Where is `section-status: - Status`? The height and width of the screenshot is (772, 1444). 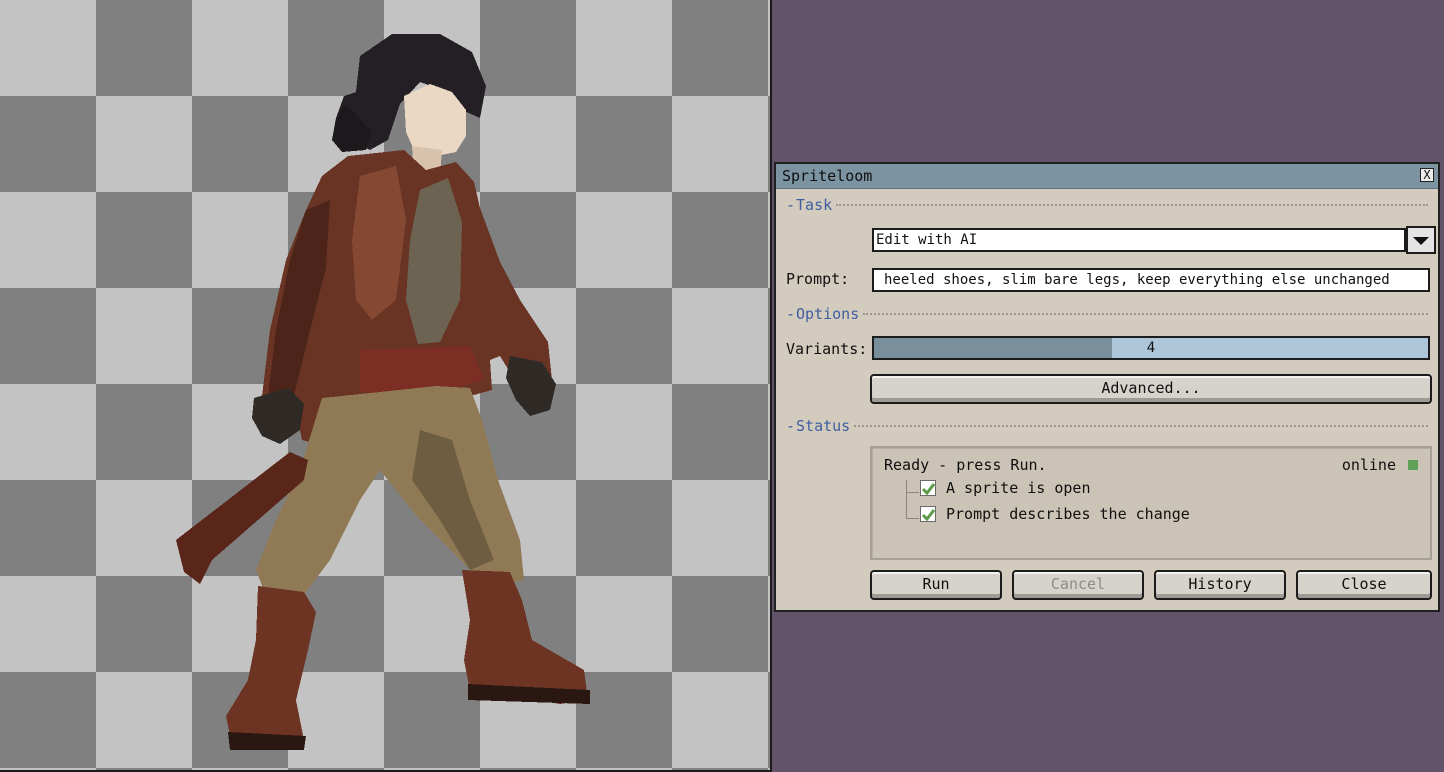
section-status: - Status is located at coordinates (1107, 426).